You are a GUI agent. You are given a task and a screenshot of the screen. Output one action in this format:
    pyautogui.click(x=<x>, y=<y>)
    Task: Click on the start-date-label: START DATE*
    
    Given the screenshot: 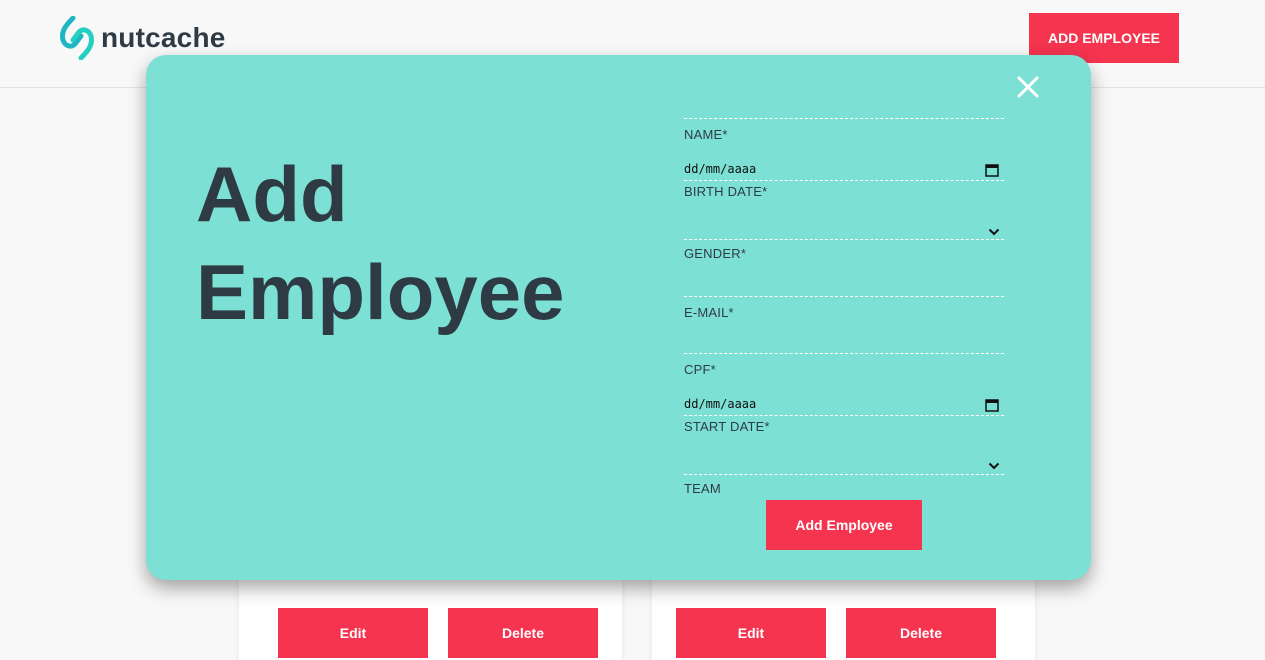 What is the action you would take?
    pyautogui.click(x=727, y=426)
    